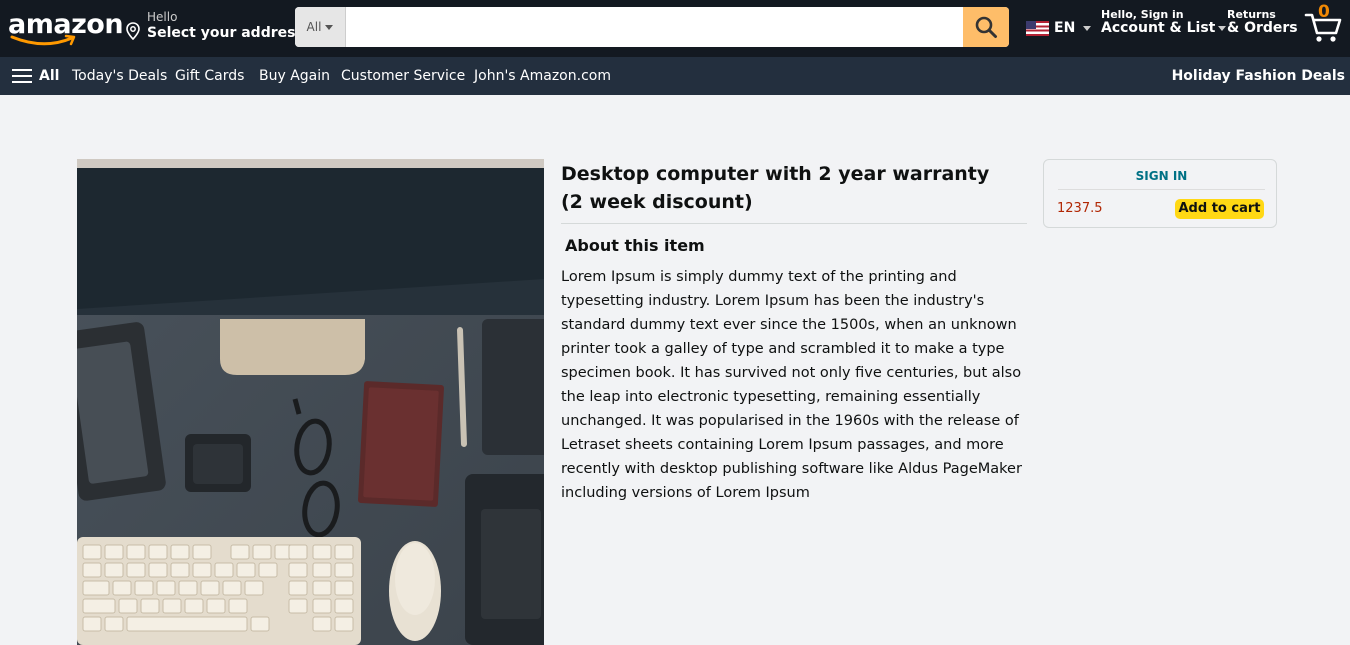  What do you see at coordinates (542, 76) in the screenshot?
I see `nav-link-johns-amazon: John's Amazon.com` at bounding box center [542, 76].